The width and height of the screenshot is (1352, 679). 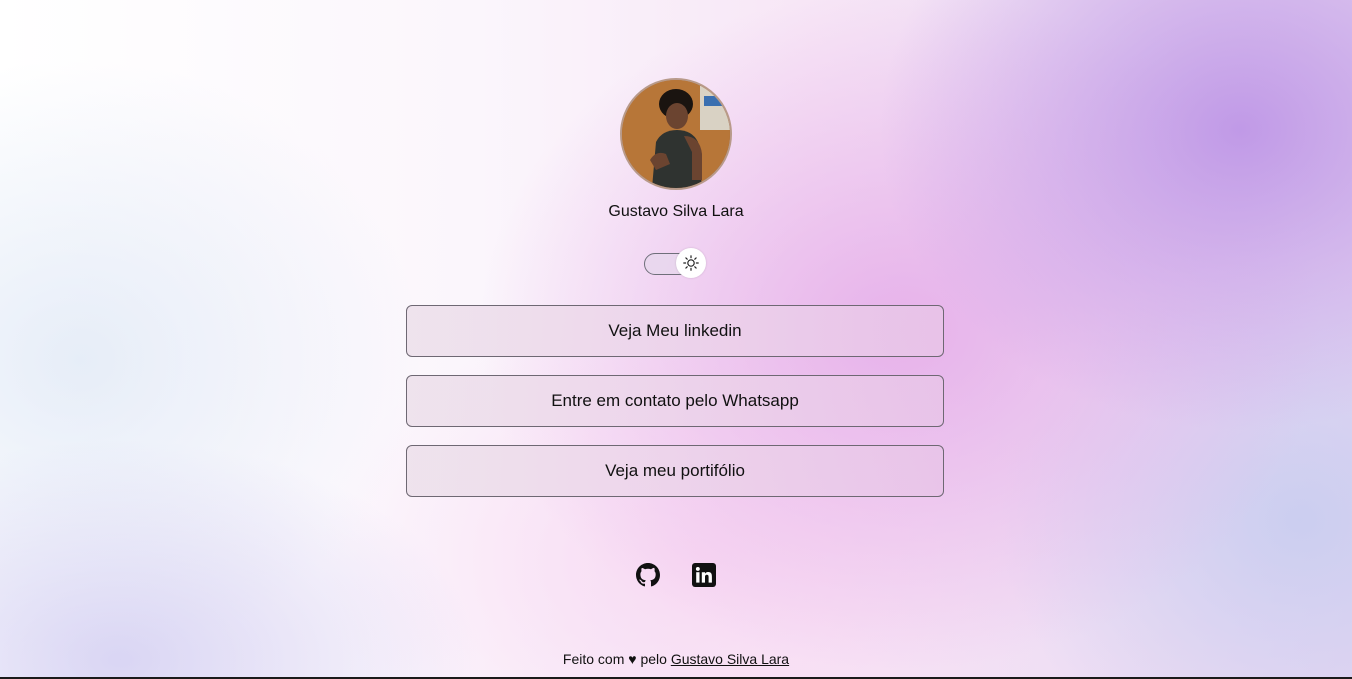 I want to click on linkedin-link-button: Veja Meu linkedin, so click(x=675, y=331).